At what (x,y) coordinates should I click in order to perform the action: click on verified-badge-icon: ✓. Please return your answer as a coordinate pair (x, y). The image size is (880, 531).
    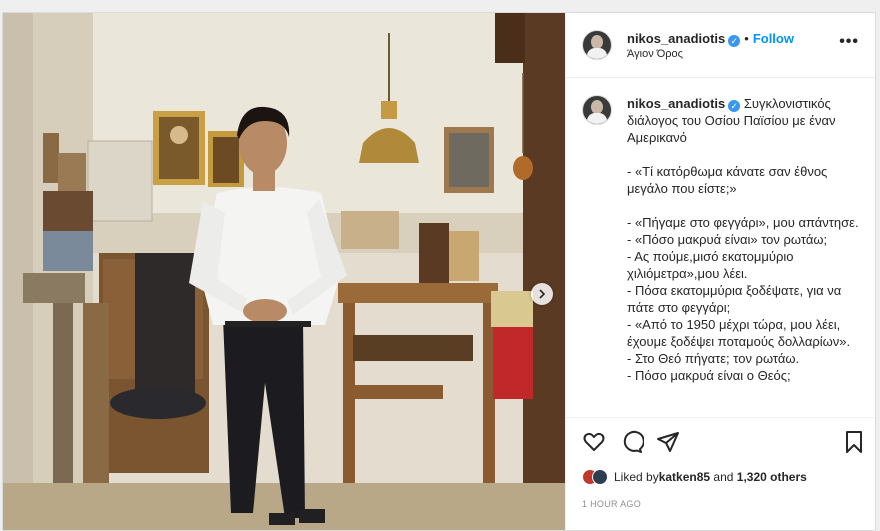
    Looking at the image, I should click on (734, 41).